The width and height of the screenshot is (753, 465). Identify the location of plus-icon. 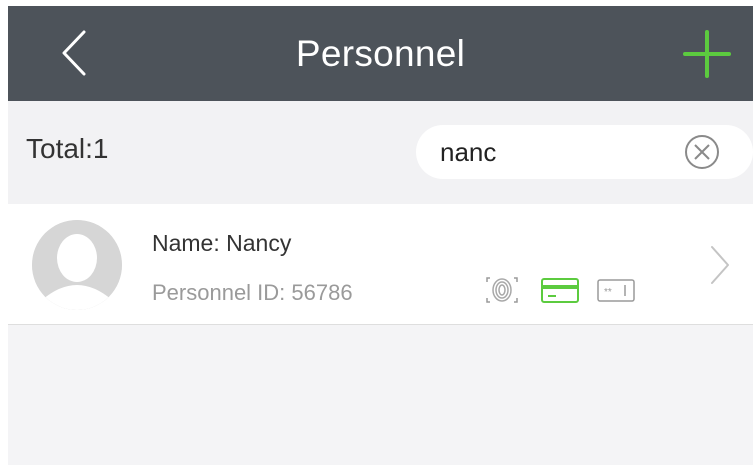
(707, 54).